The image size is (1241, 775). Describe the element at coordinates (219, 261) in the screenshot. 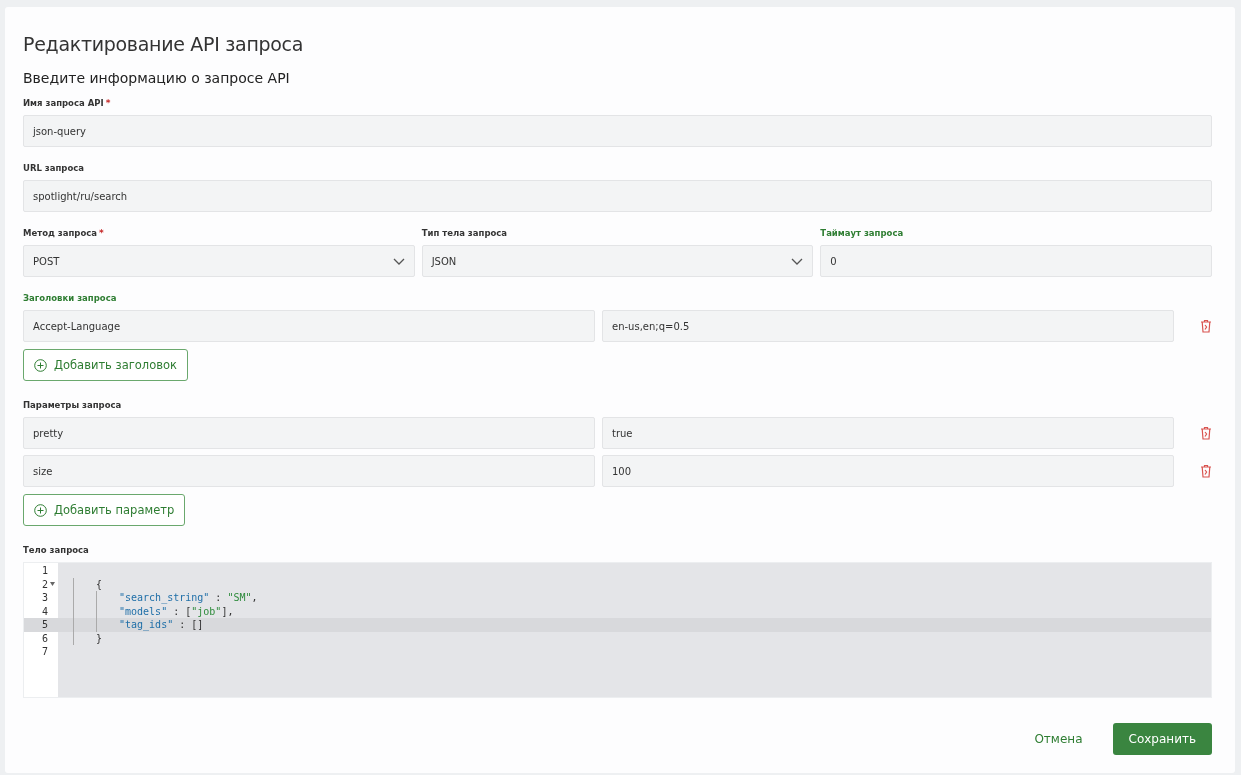

I see `select-field: POST` at that location.